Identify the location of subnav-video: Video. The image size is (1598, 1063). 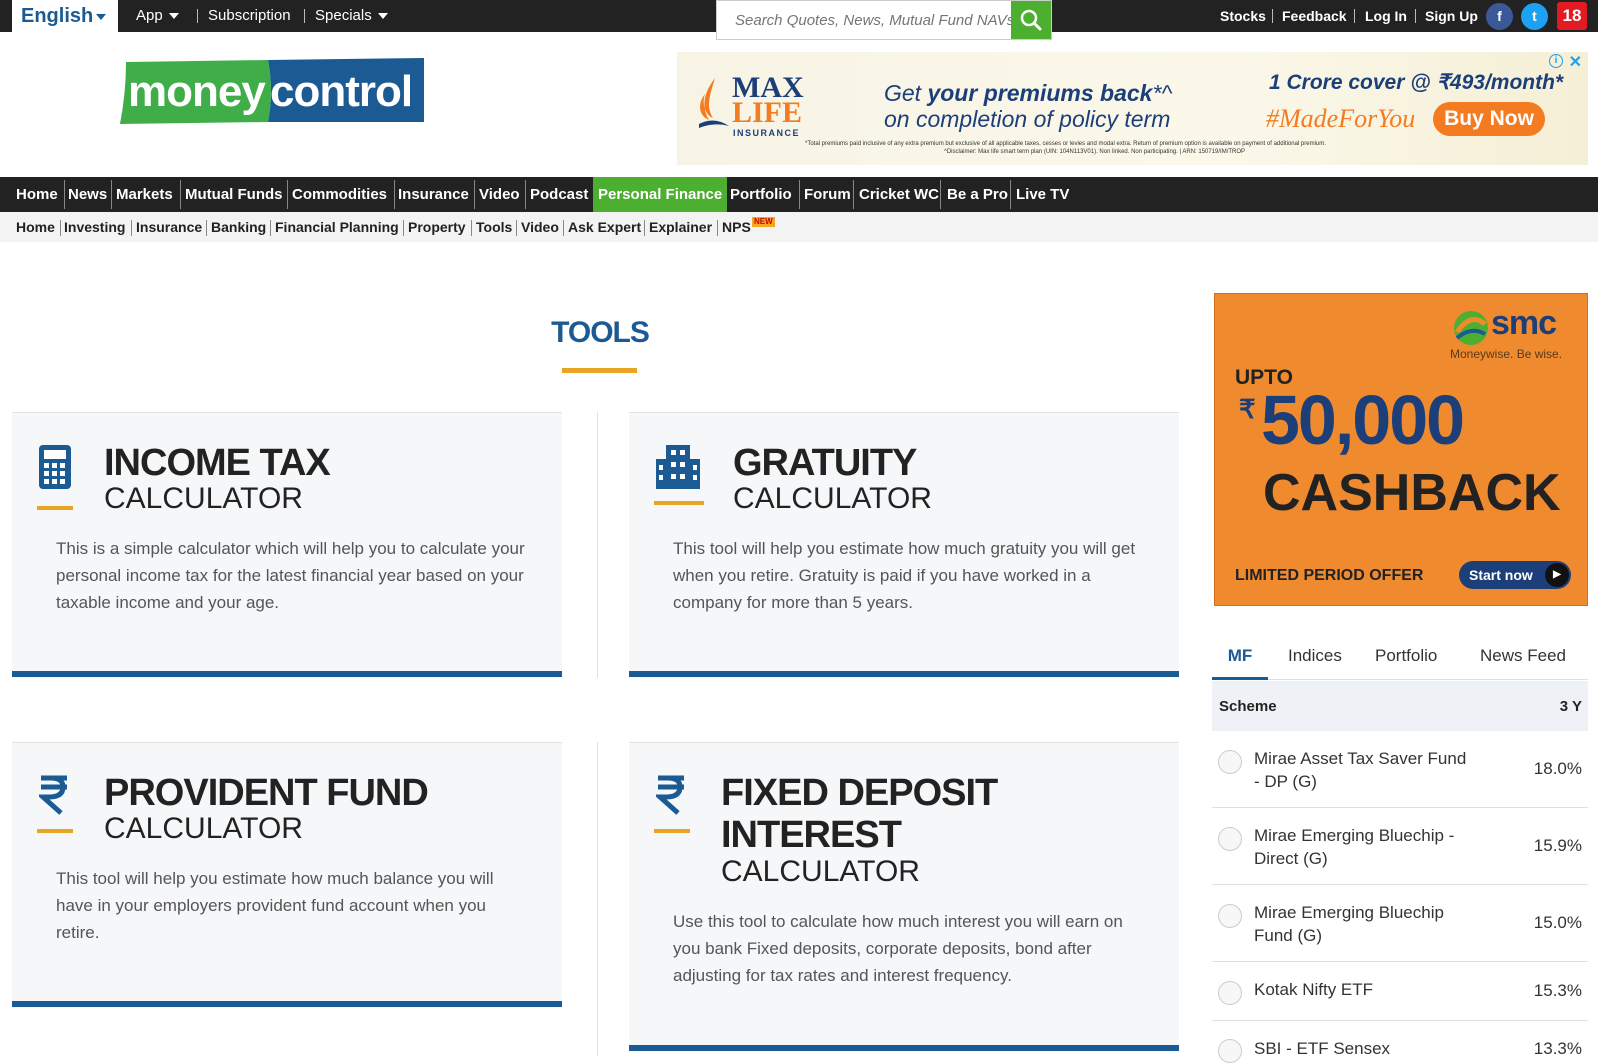
(540, 227).